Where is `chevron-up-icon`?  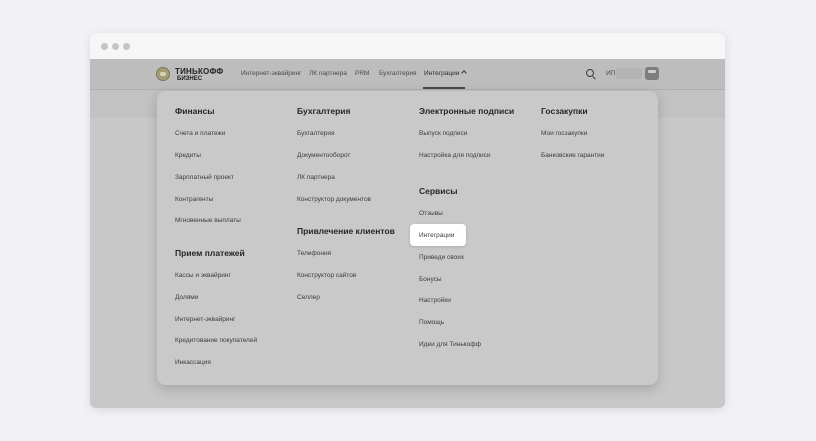 chevron-up-icon is located at coordinates (464, 73).